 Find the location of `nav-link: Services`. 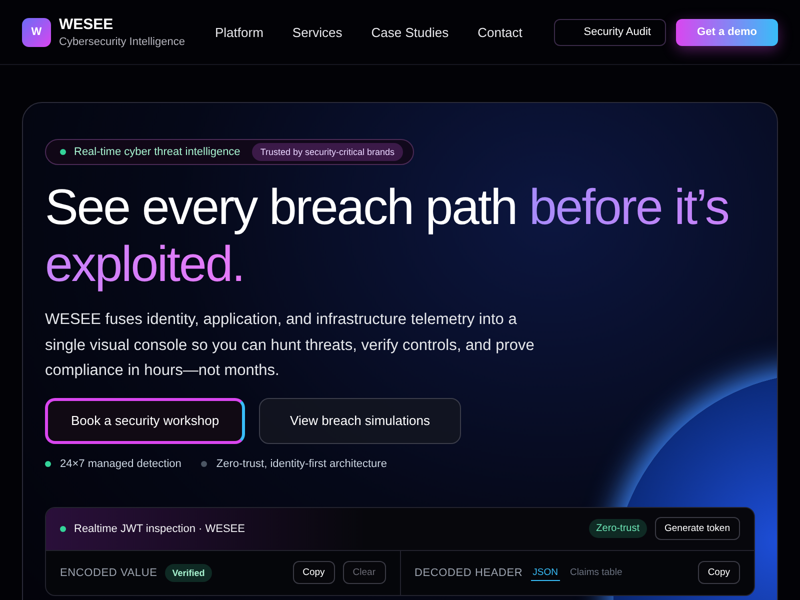

nav-link: Services is located at coordinates (317, 32).